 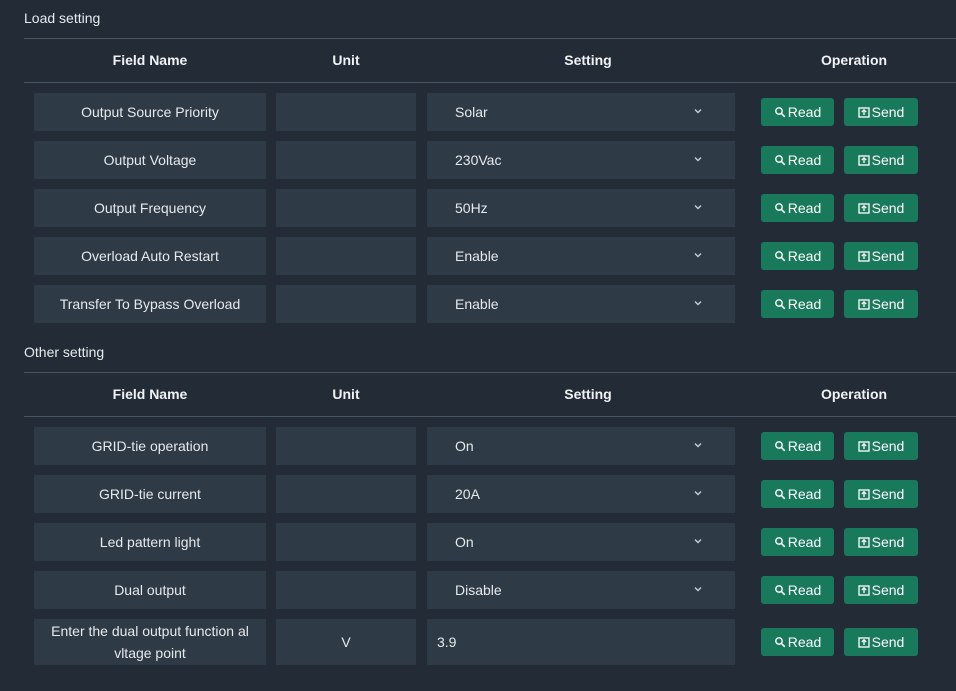 I want to click on setting-select: Solar, so click(x=581, y=112).